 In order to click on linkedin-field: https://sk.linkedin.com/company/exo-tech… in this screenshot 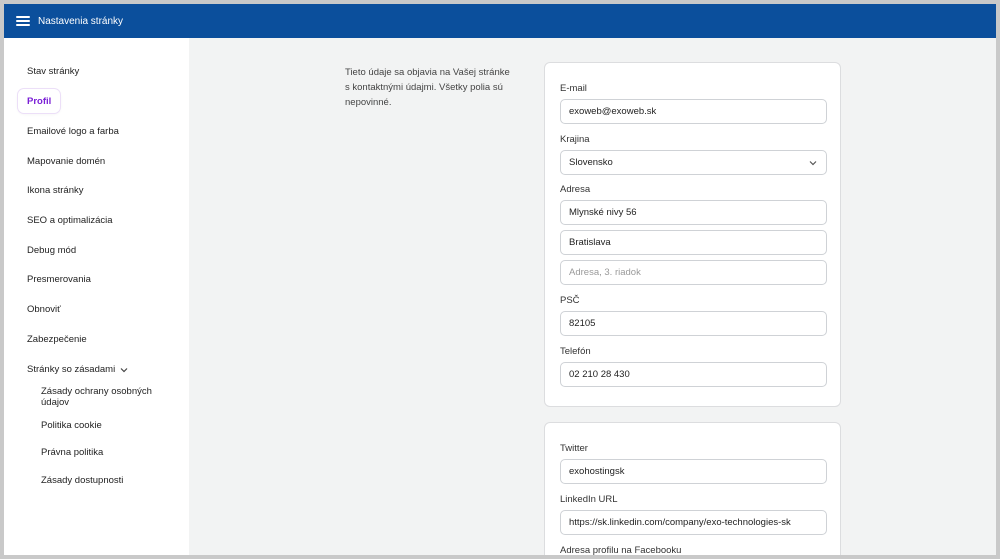, I will do `click(693, 522)`.